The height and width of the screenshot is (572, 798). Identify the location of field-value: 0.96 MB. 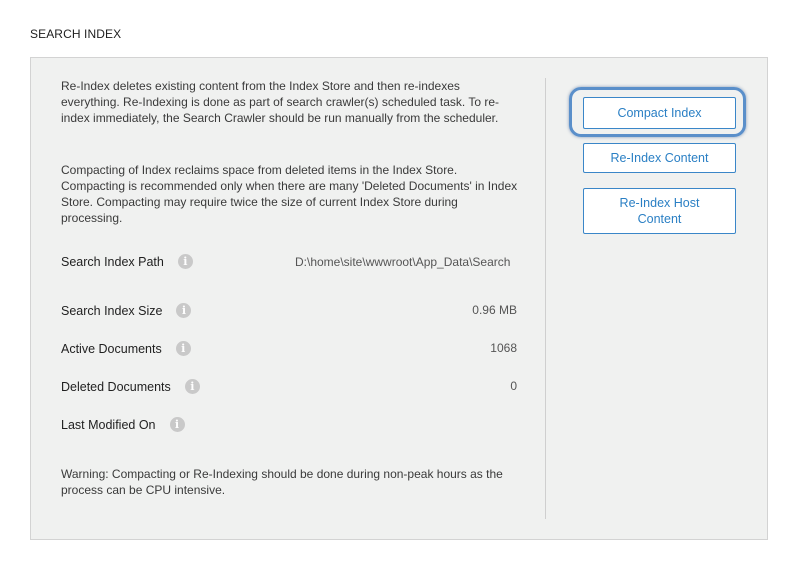
(494, 310).